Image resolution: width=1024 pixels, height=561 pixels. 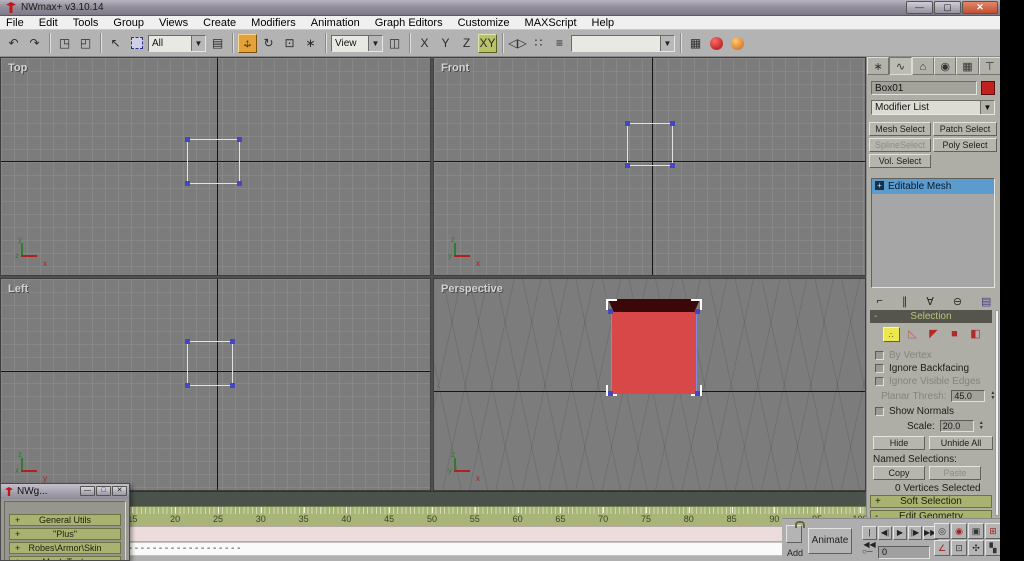 I want to click on select-and-manipulate-icon: ∗, so click(x=310, y=43).